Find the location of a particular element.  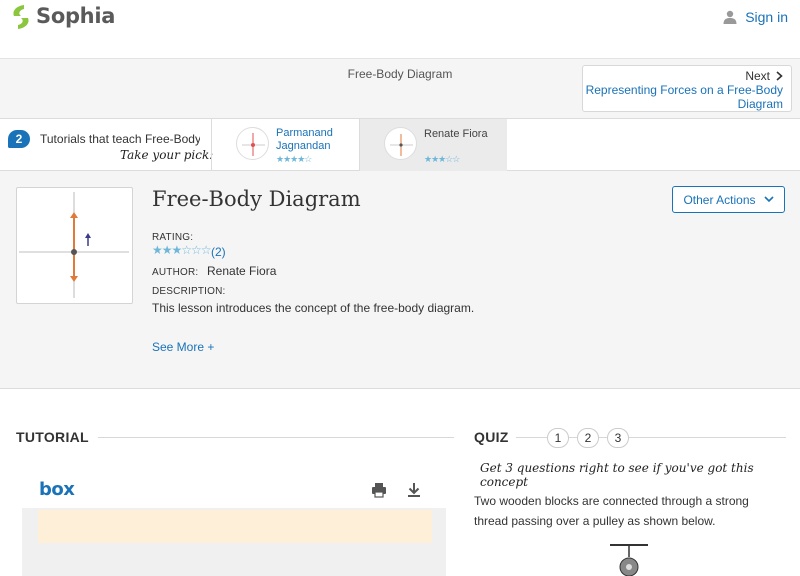

brand-name: Sophia is located at coordinates (76, 16).